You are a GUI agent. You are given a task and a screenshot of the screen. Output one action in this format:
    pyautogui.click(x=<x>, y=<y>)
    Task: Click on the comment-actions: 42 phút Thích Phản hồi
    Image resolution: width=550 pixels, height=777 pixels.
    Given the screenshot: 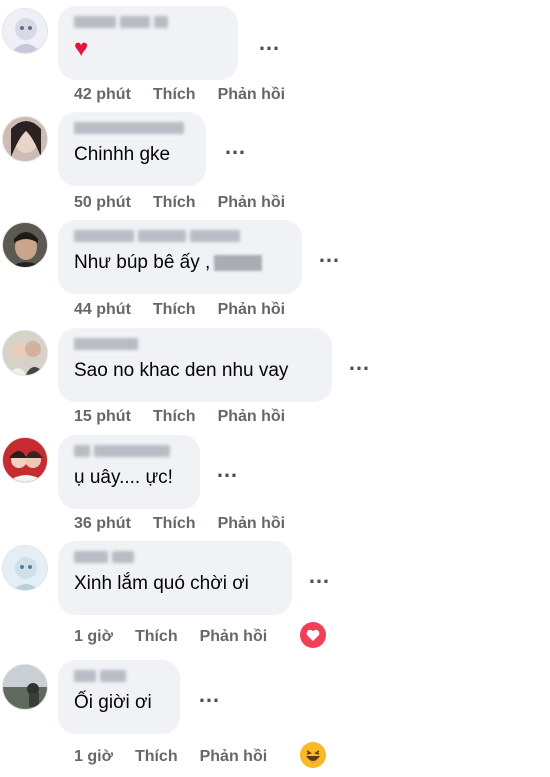 What is the action you would take?
    pyautogui.click(x=179, y=95)
    